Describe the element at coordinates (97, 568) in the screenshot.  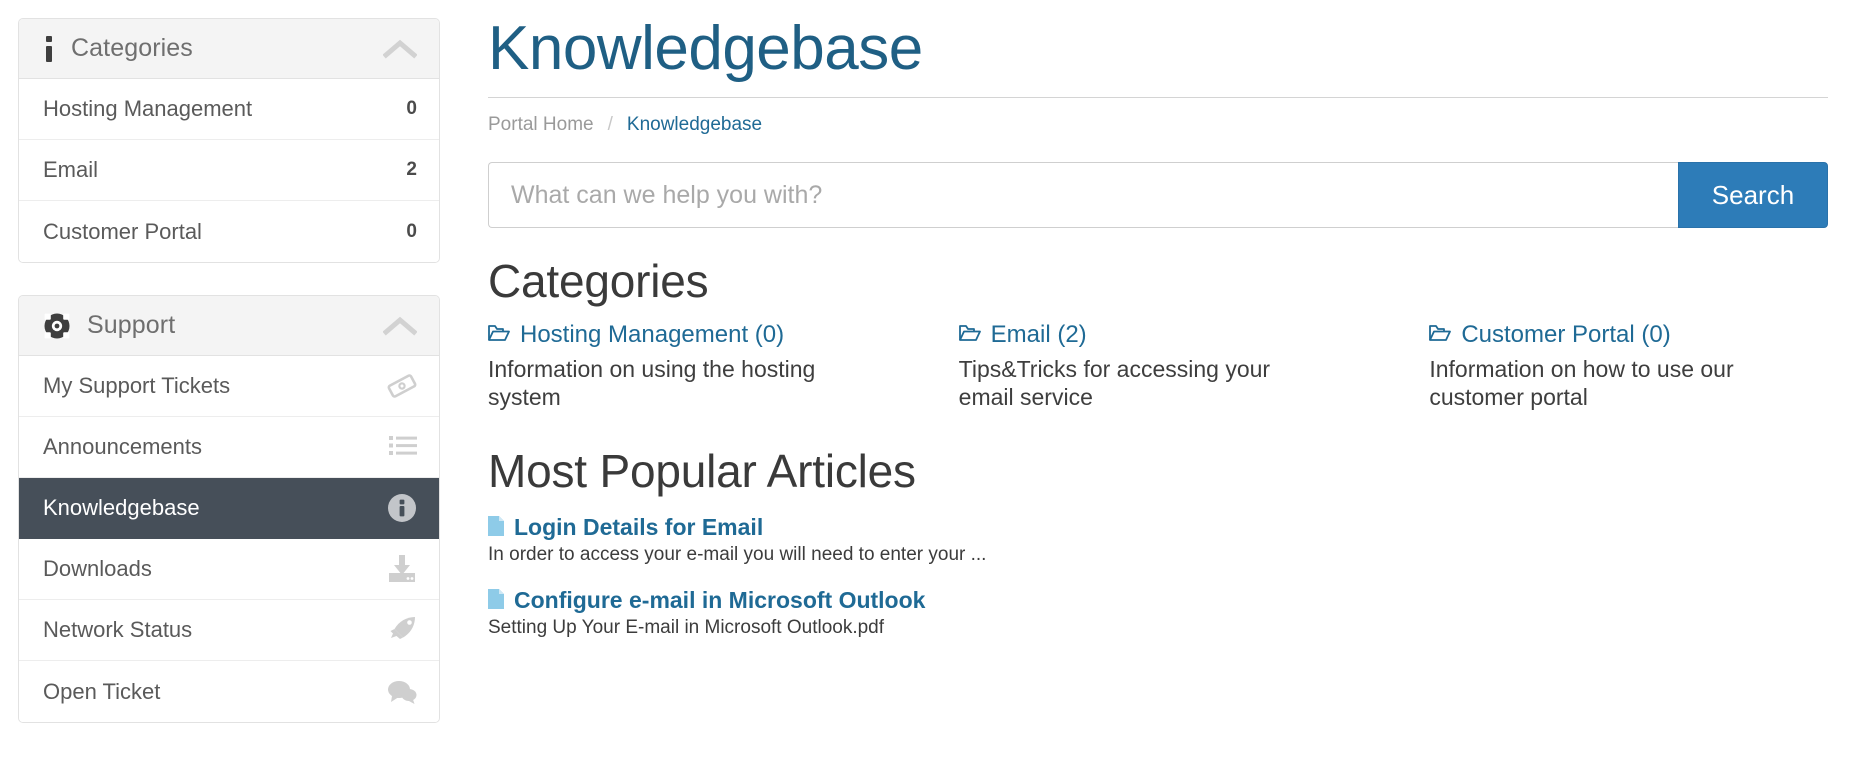
I see `sidebar-item-label: Downloads` at that location.